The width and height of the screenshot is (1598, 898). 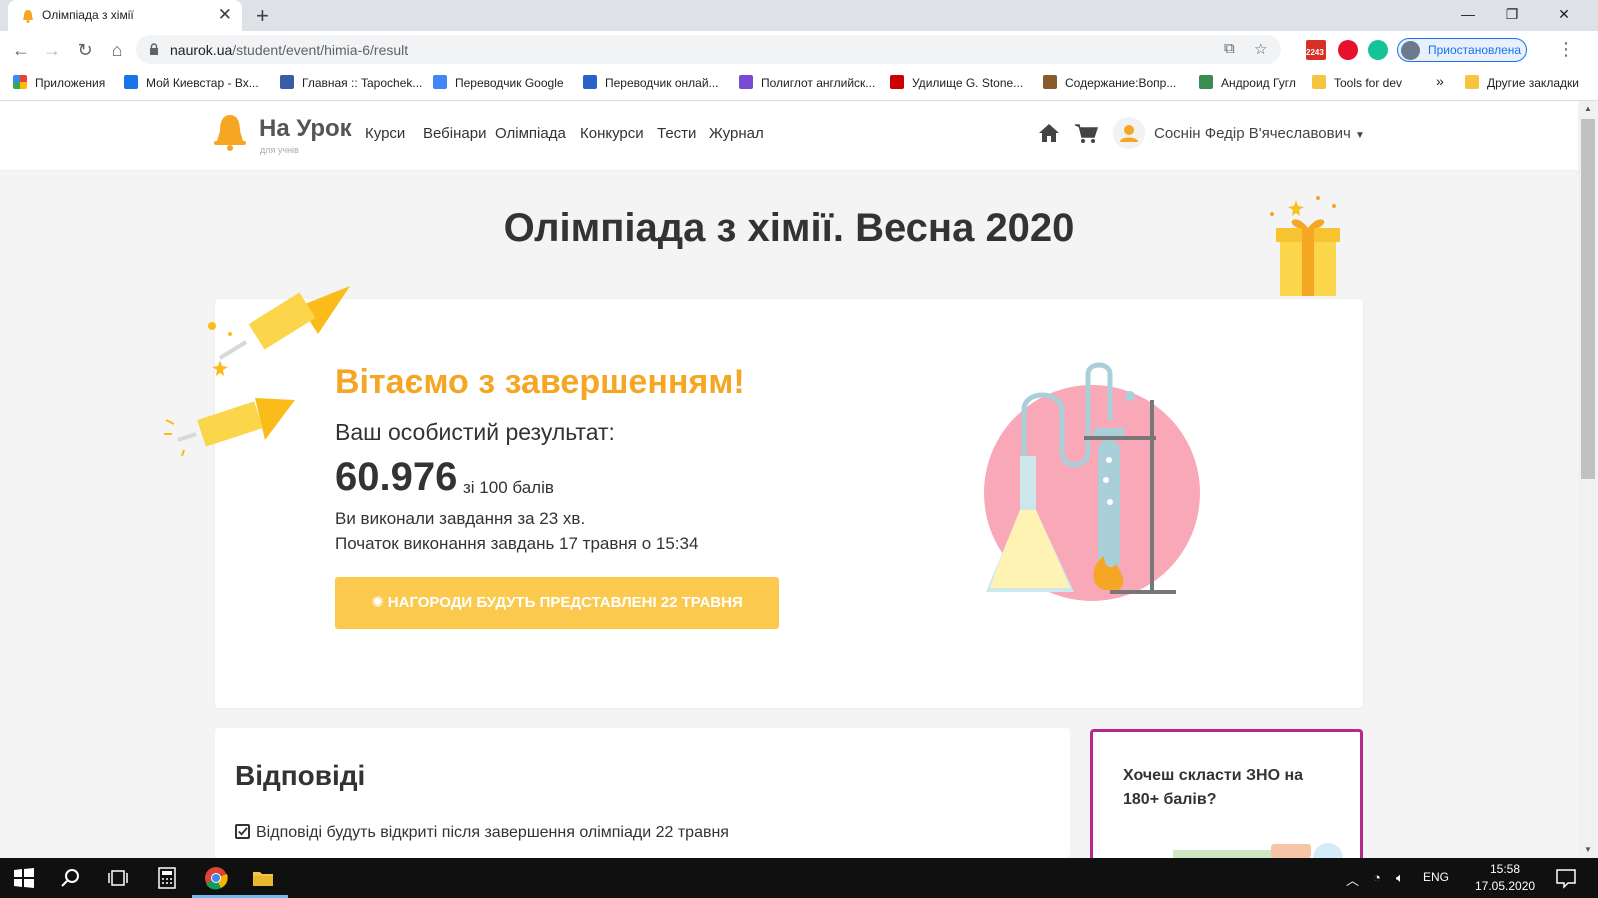 I want to click on star-icon: ☆, so click(x=1260, y=49).